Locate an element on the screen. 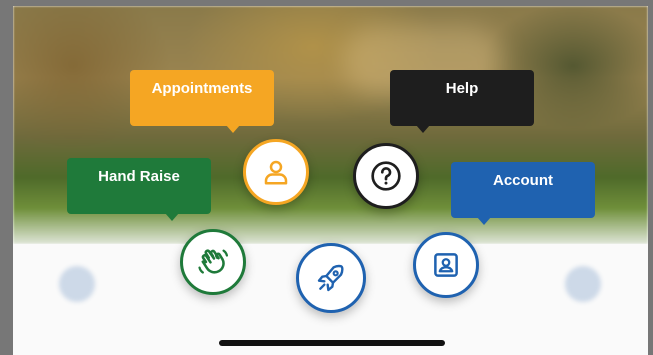 The width and height of the screenshot is (653, 355). account-tooltip-label: Account is located at coordinates (523, 180).